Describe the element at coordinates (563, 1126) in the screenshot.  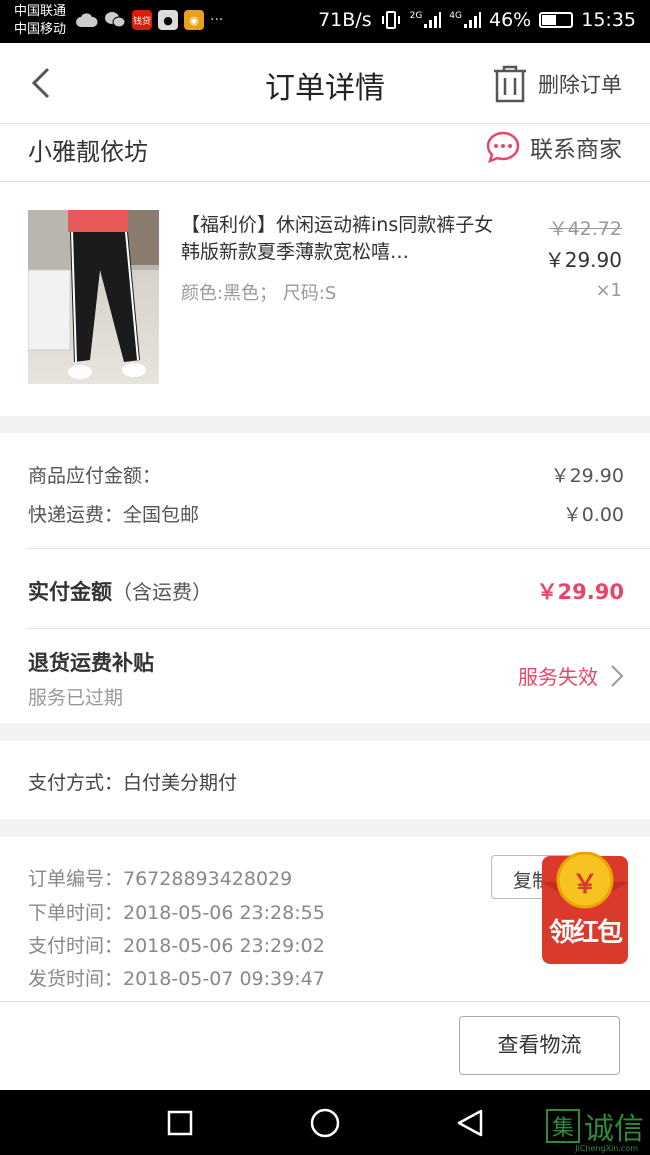
I see `watermark-logo: 集` at that location.